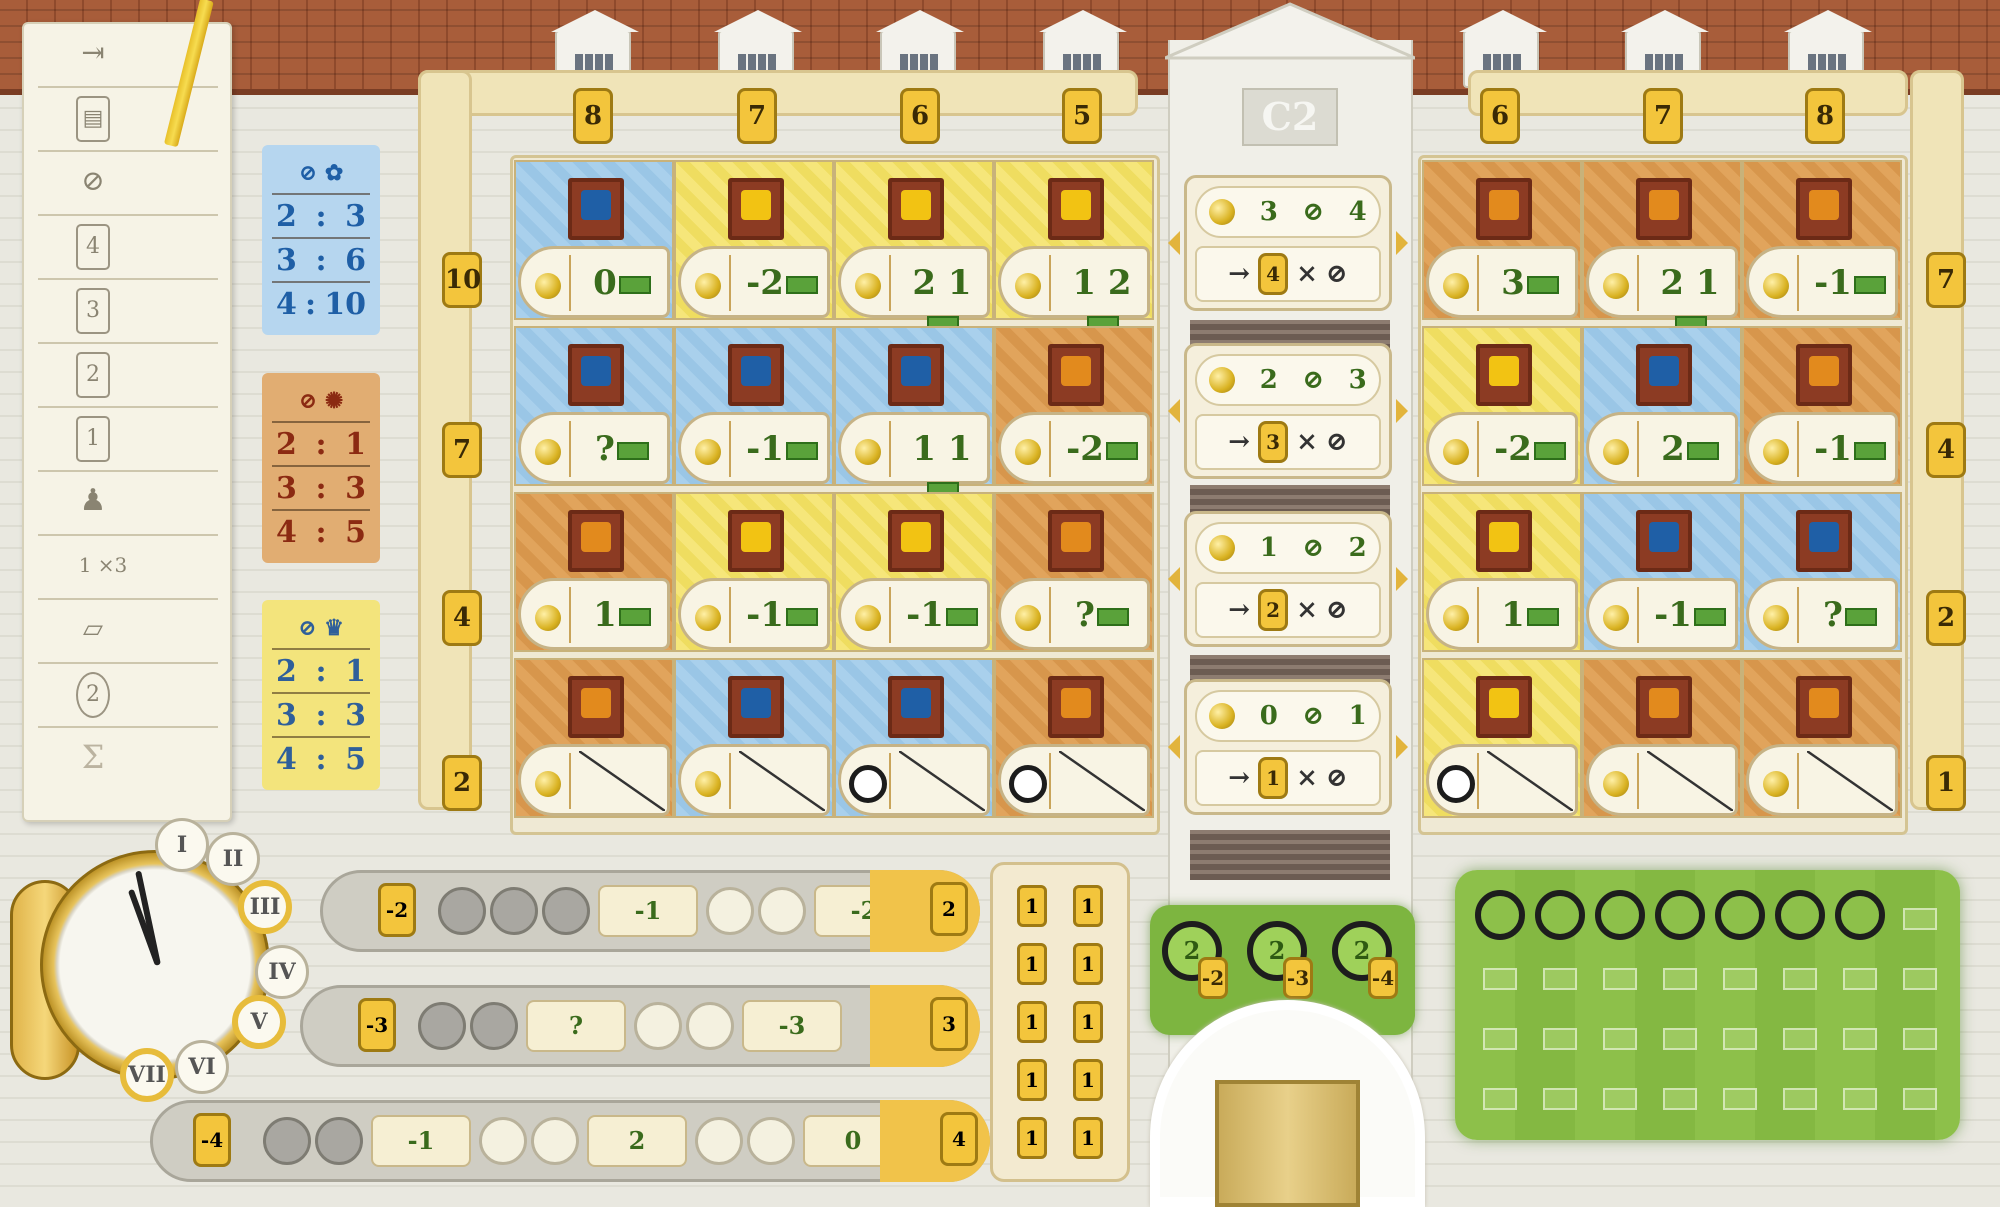  What do you see at coordinates (1195, 960) in the screenshot?
I see `garden-slot: 2 -2` at bounding box center [1195, 960].